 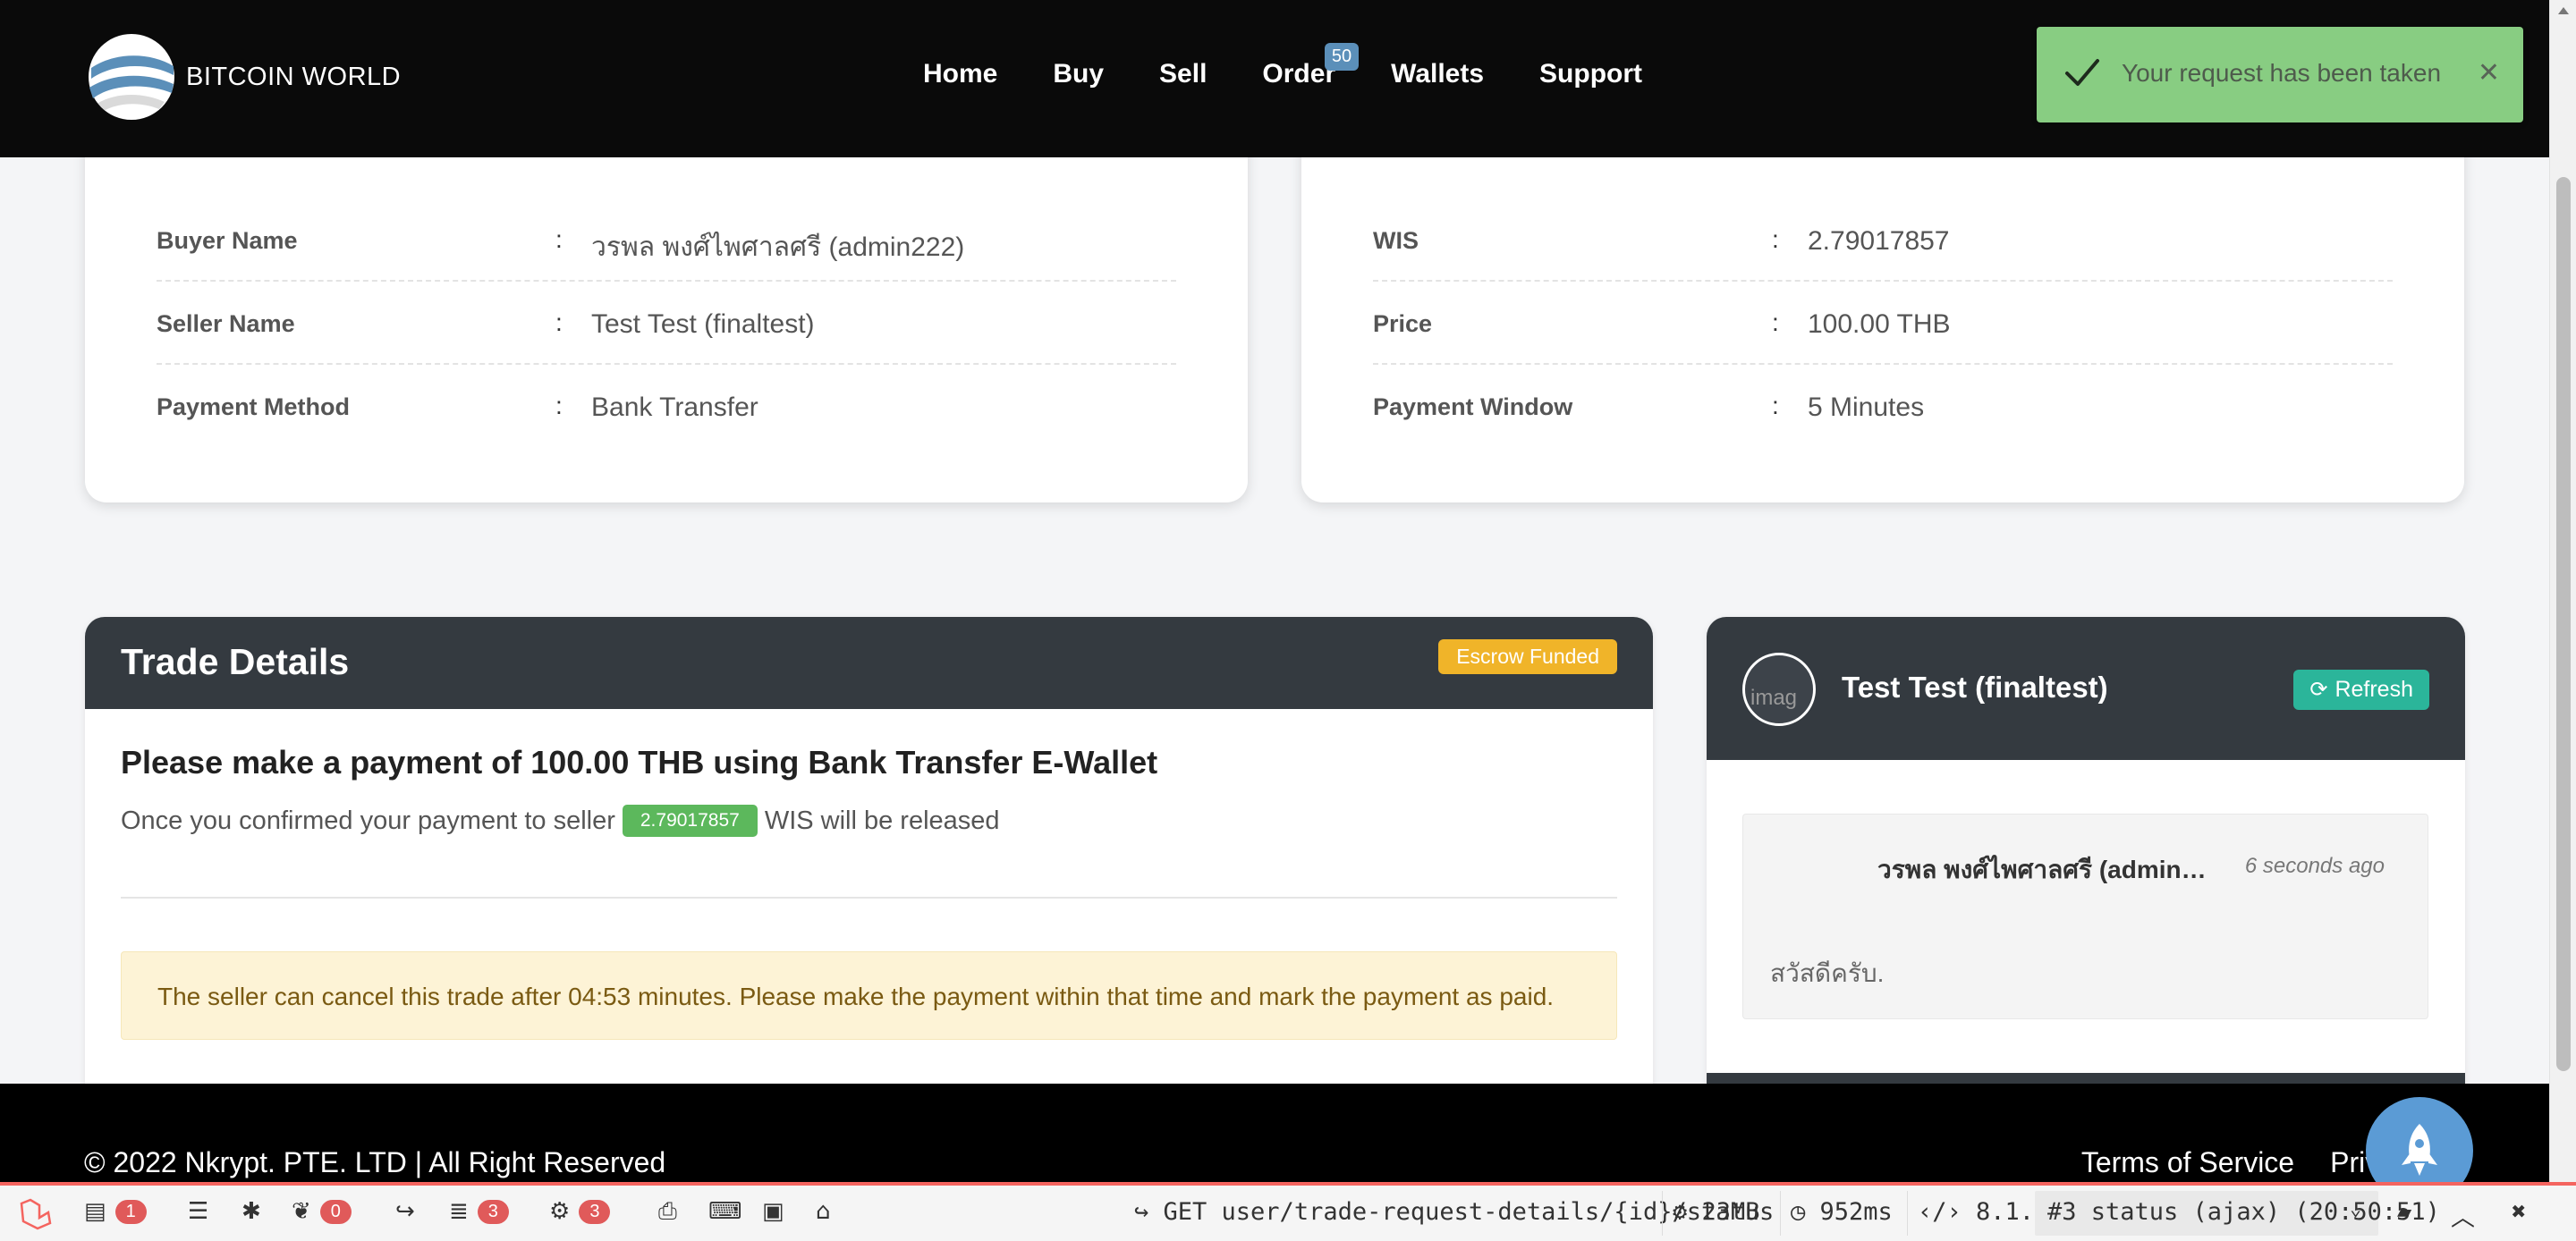 I want to click on debug-models-tab: ⚙ 3, so click(x=580, y=1211).